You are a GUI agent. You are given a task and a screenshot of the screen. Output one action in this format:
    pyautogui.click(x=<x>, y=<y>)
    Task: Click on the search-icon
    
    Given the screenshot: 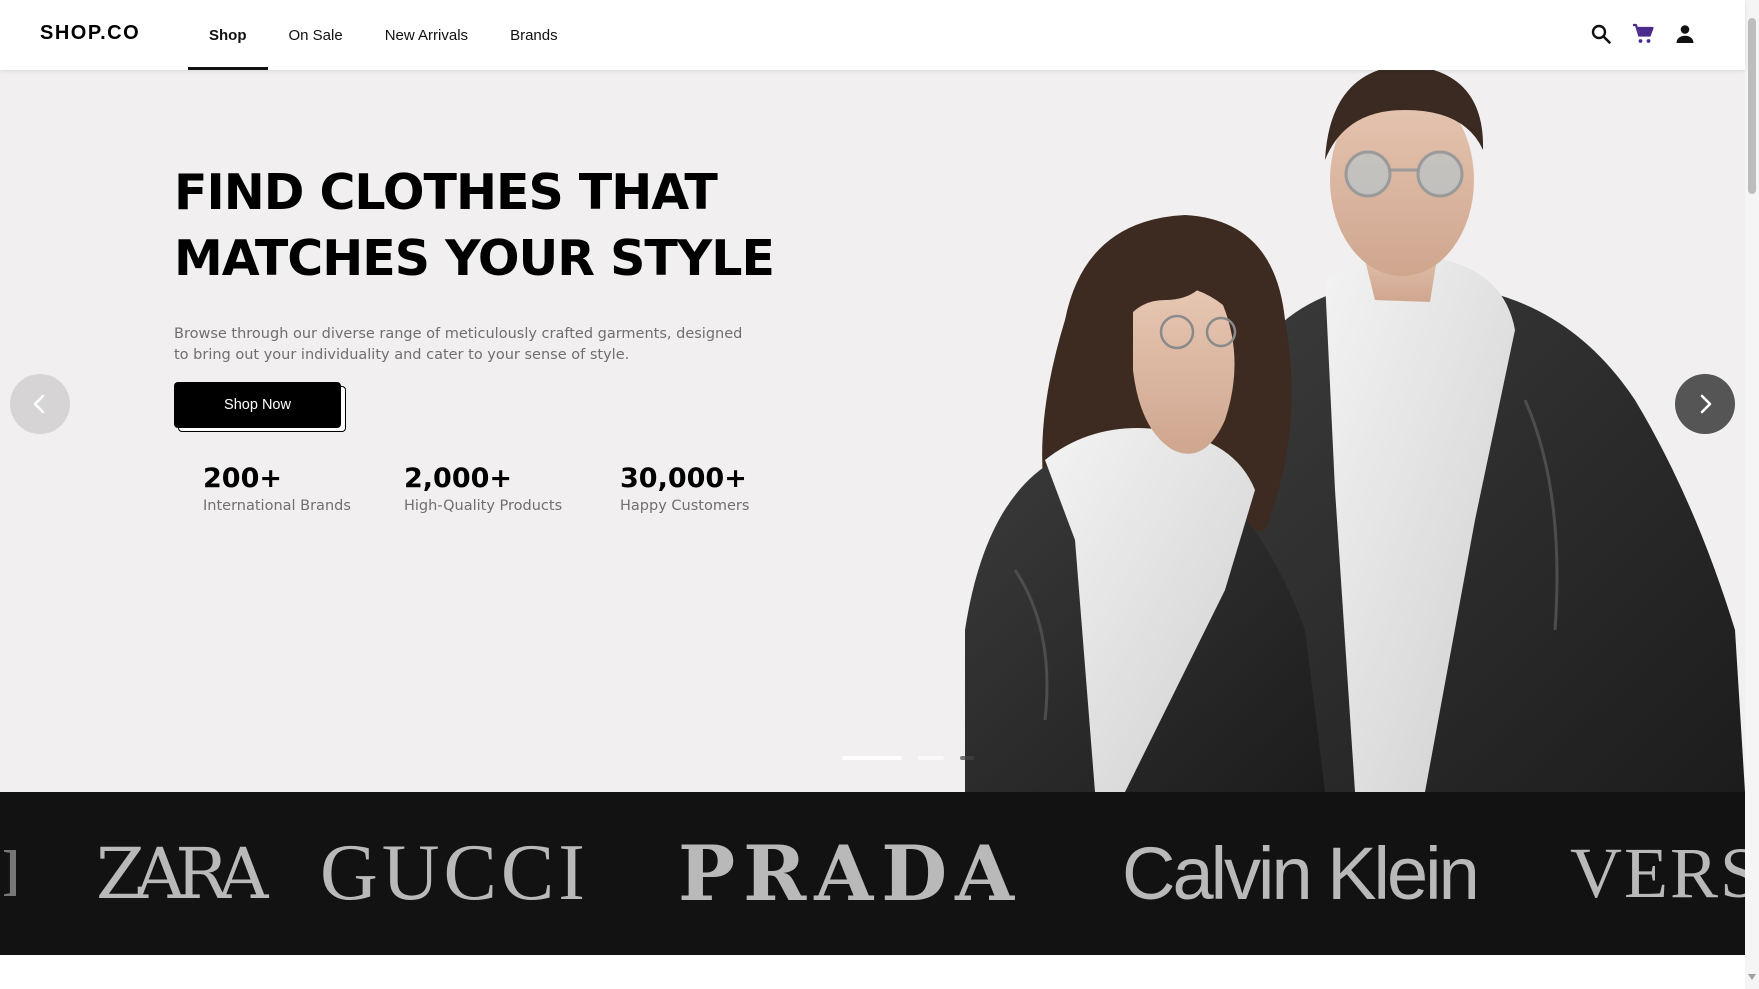 What is the action you would take?
    pyautogui.click(x=1601, y=34)
    